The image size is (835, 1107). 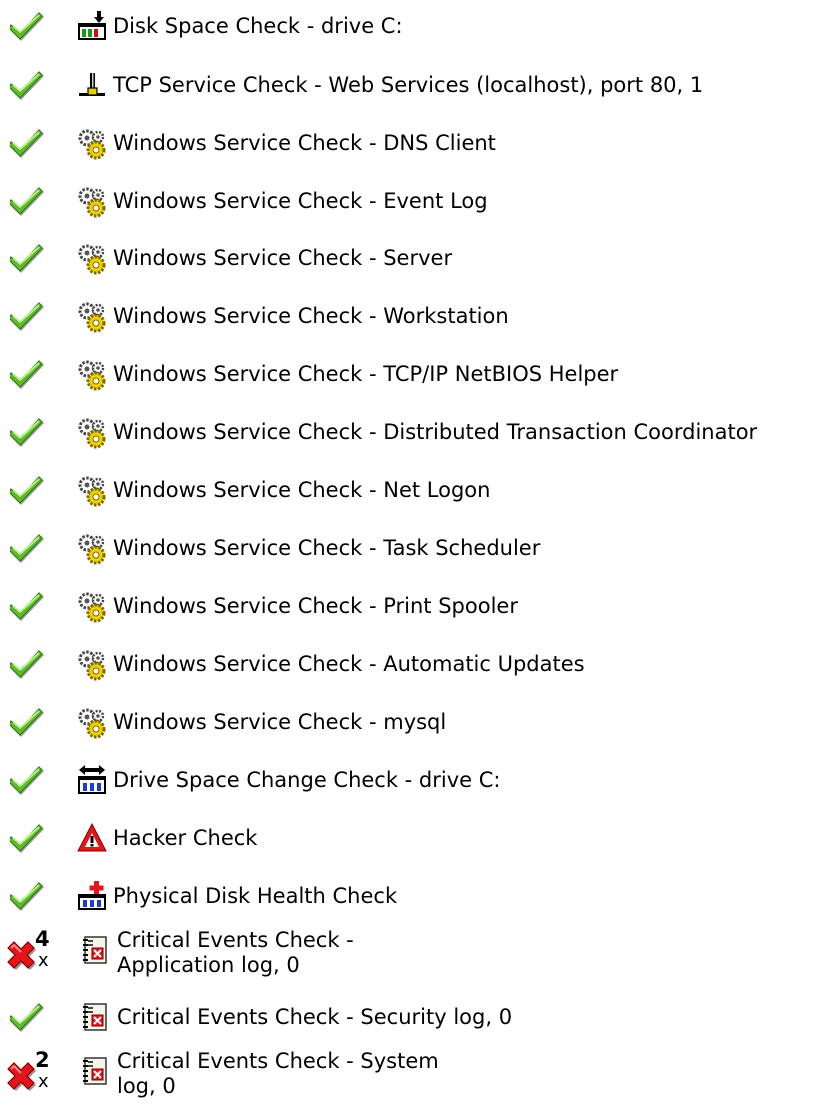 I want to click on check-label: Drive Space Change Check - drive C:, so click(x=307, y=780).